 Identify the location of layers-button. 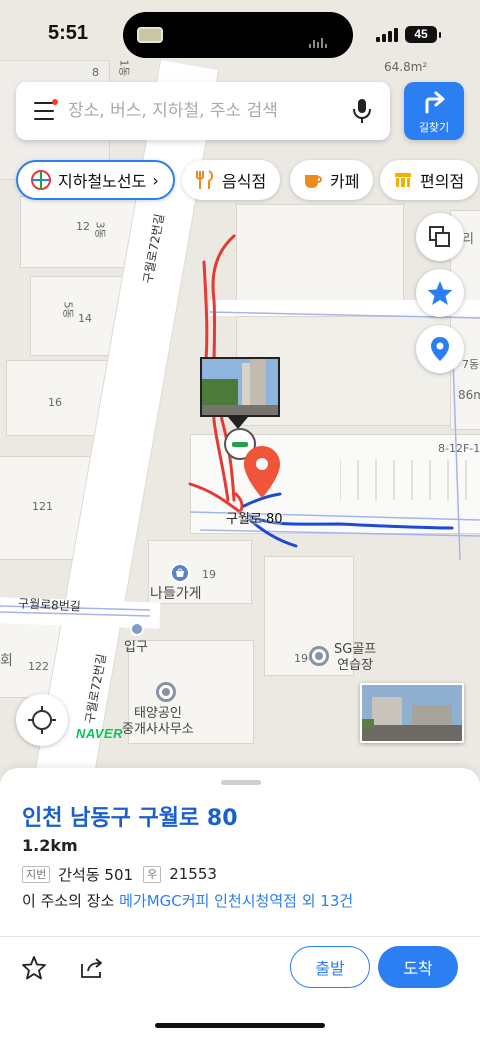
(440, 237).